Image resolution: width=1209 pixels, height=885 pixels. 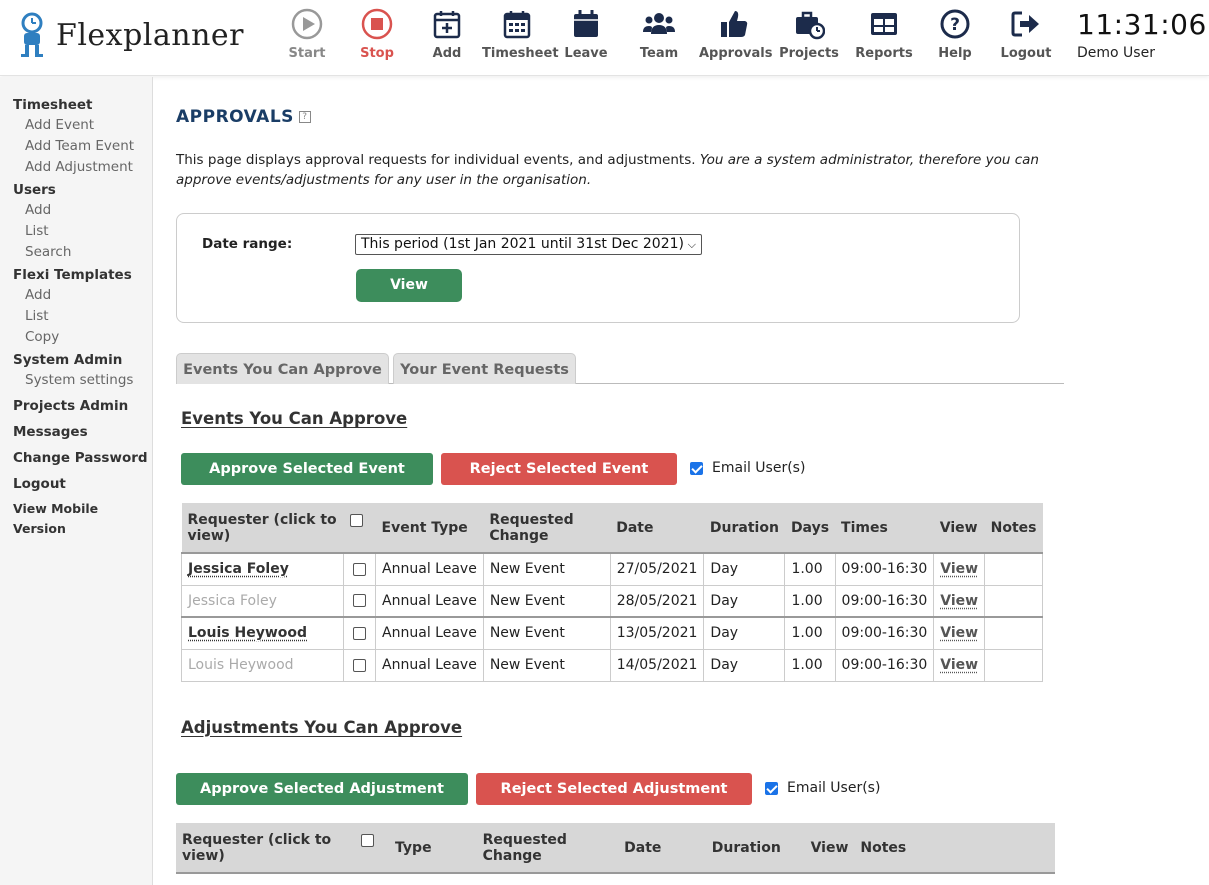 I want to click on reject-adjustment-changes-button: Reject Selected Adjustment Changes, so click(x=614, y=801).